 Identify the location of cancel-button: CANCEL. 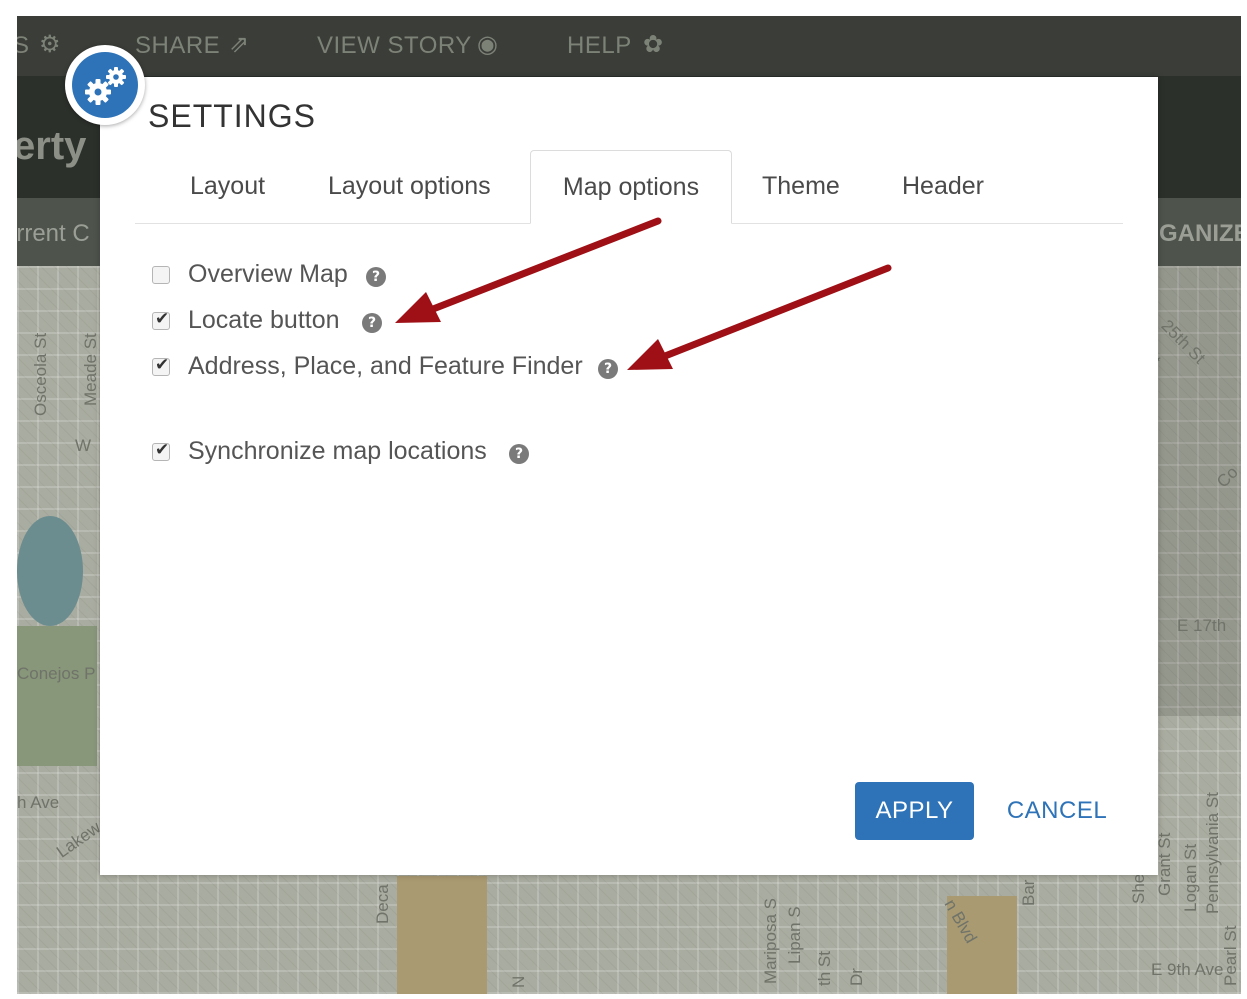
(1057, 811).